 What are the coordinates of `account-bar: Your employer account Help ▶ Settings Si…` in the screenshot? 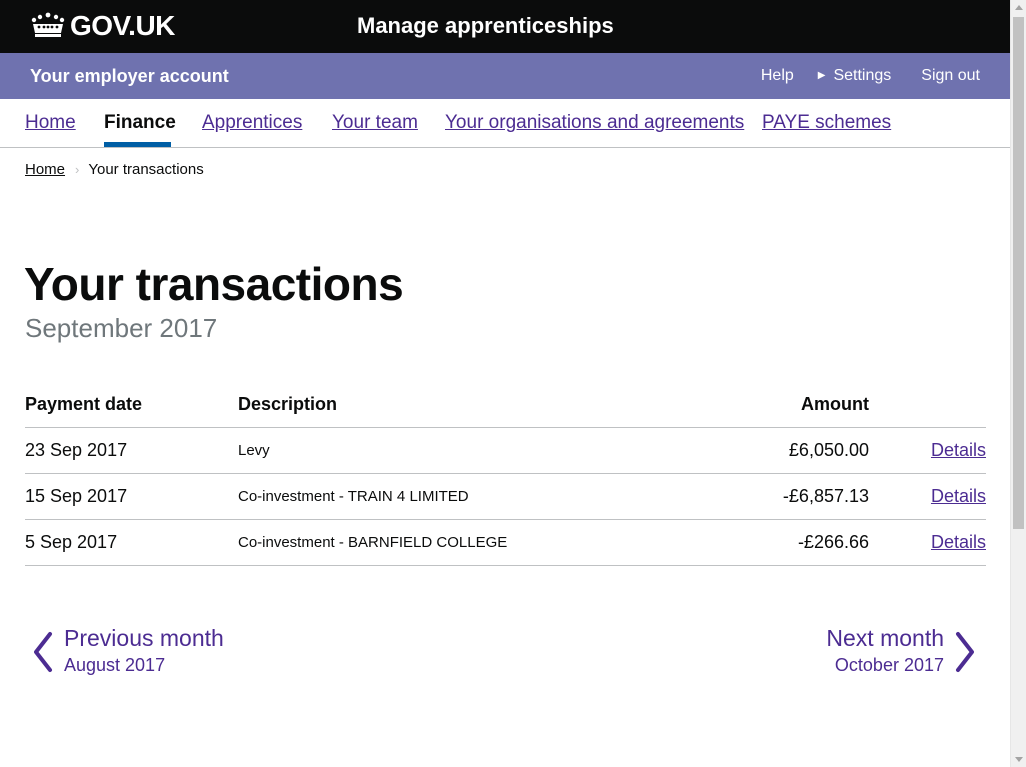 It's located at (505, 76).